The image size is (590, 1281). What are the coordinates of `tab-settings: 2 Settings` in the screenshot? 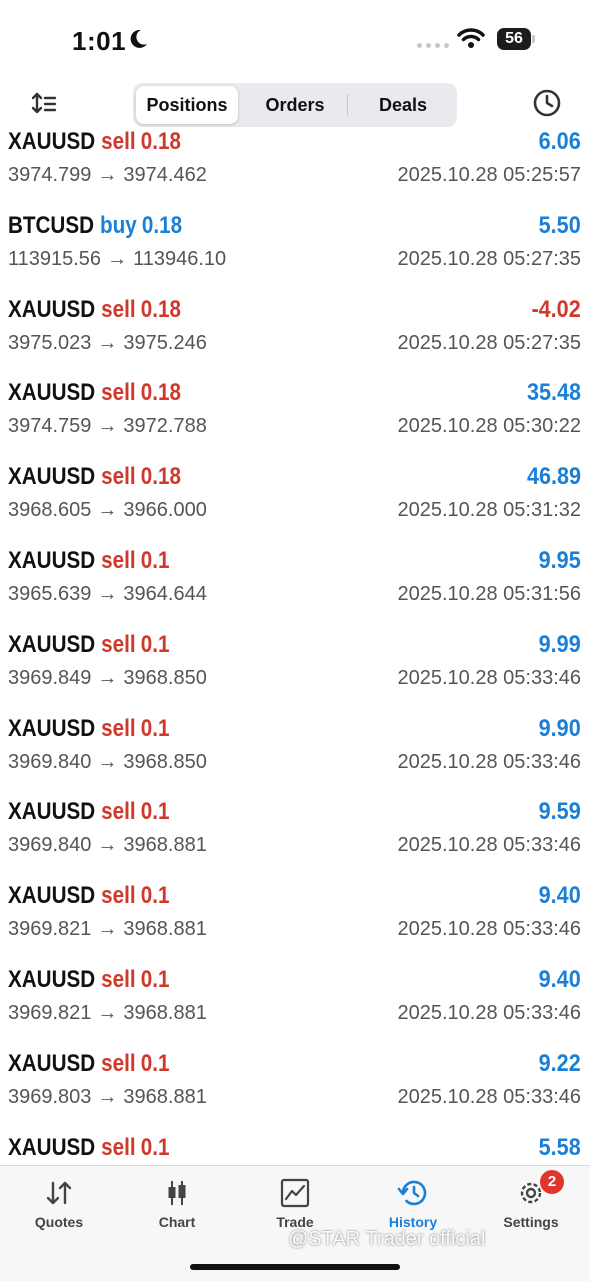 It's located at (531, 1207).